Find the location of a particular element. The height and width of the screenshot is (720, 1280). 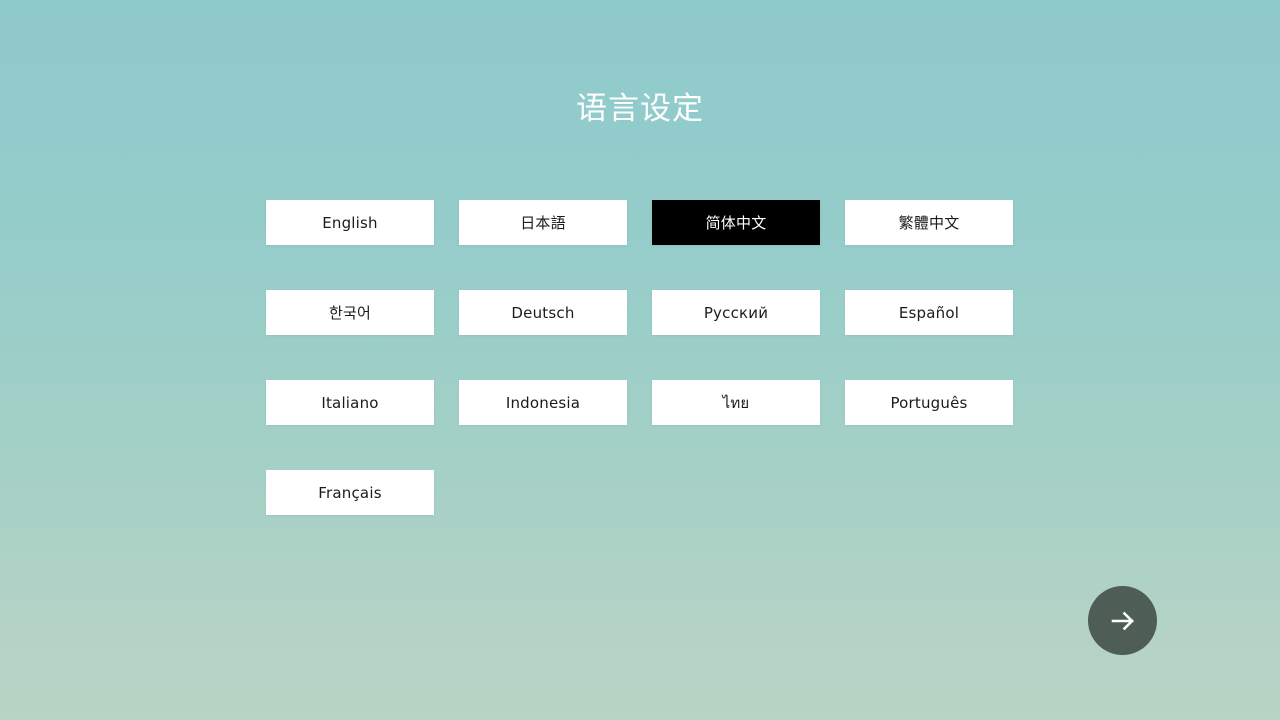

language-option-label: Русский is located at coordinates (736, 312).